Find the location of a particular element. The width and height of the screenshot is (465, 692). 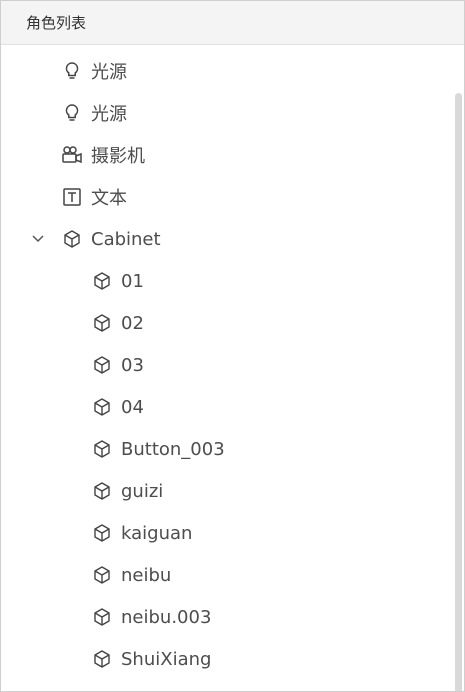

tree-item-light-1: 光源 is located at coordinates (226, 71).